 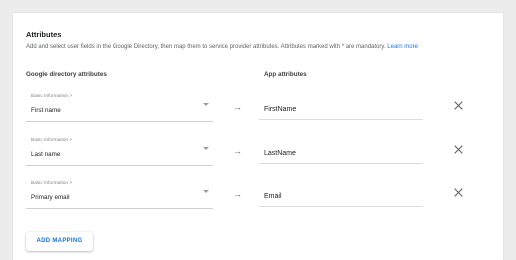 I want to click on google-attribute-select: Basic Information > Primary email, so click(x=119, y=193).